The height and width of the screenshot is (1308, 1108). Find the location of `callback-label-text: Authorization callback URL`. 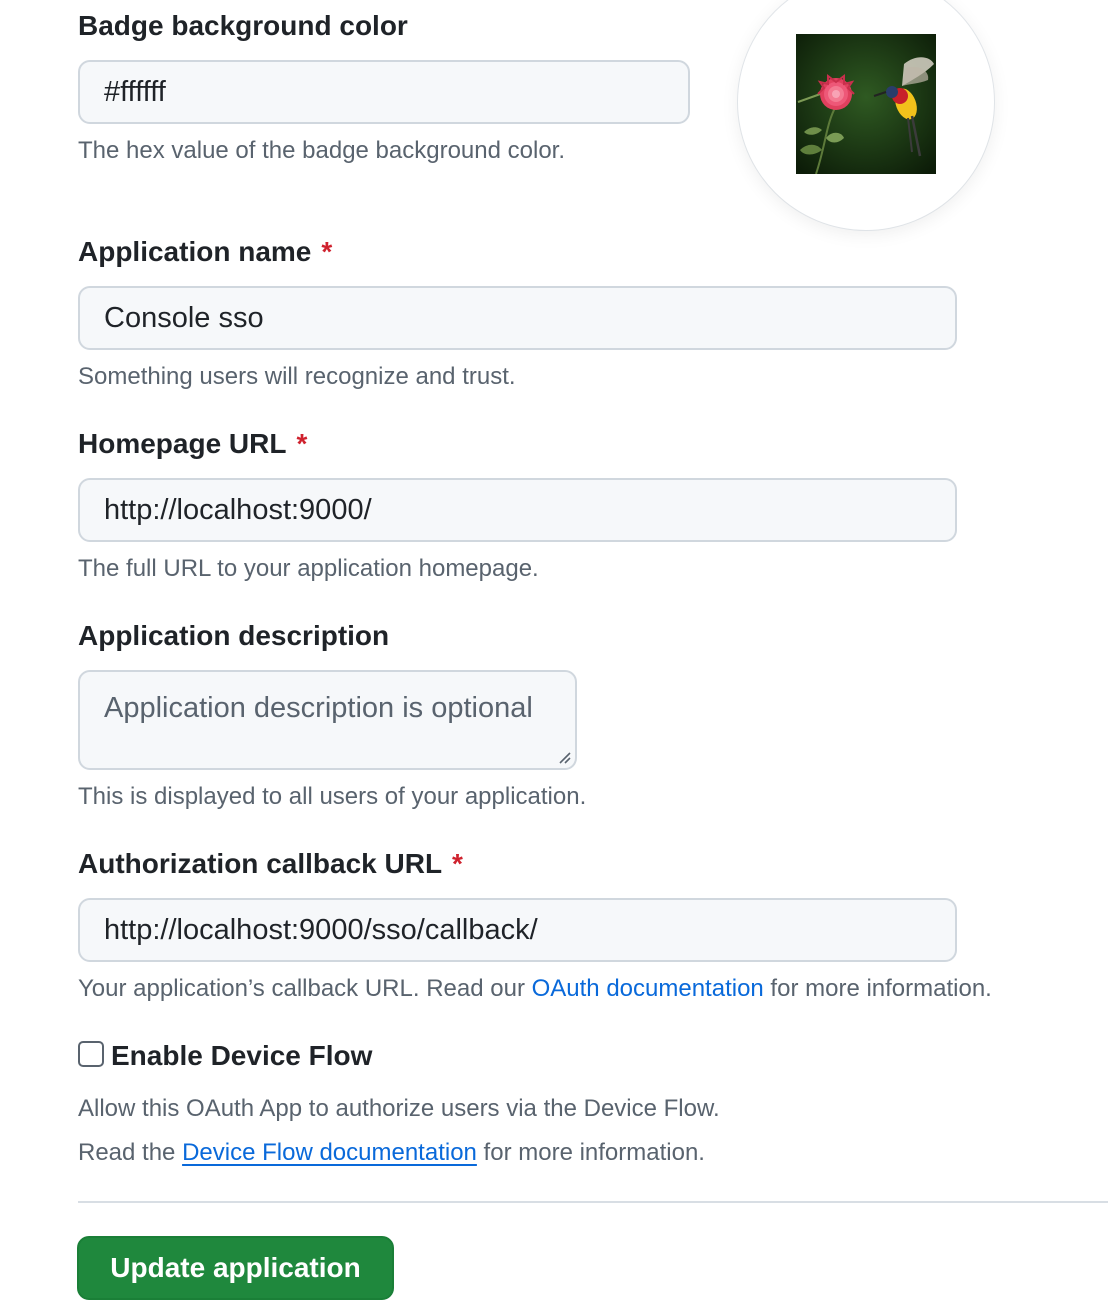

callback-label-text: Authorization callback URL is located at coordinates (260, 863).